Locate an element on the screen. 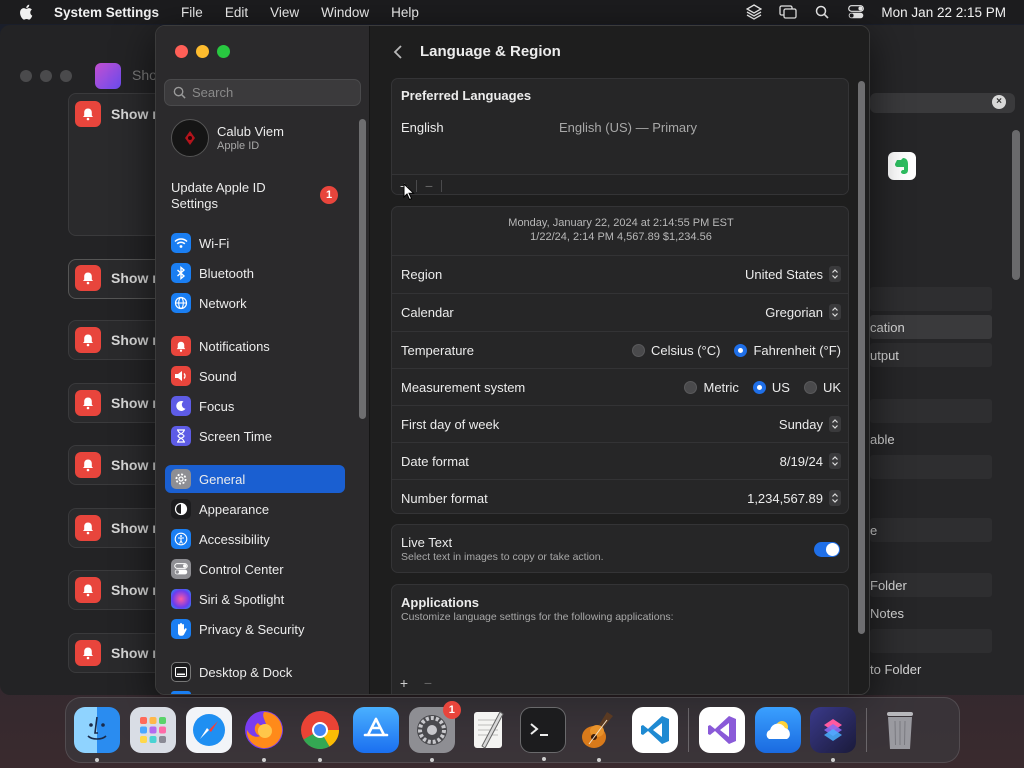 Image resolution: width=1024 pixels, height=768 pixels. add-application-button: + is located at coordinates (404, 683).